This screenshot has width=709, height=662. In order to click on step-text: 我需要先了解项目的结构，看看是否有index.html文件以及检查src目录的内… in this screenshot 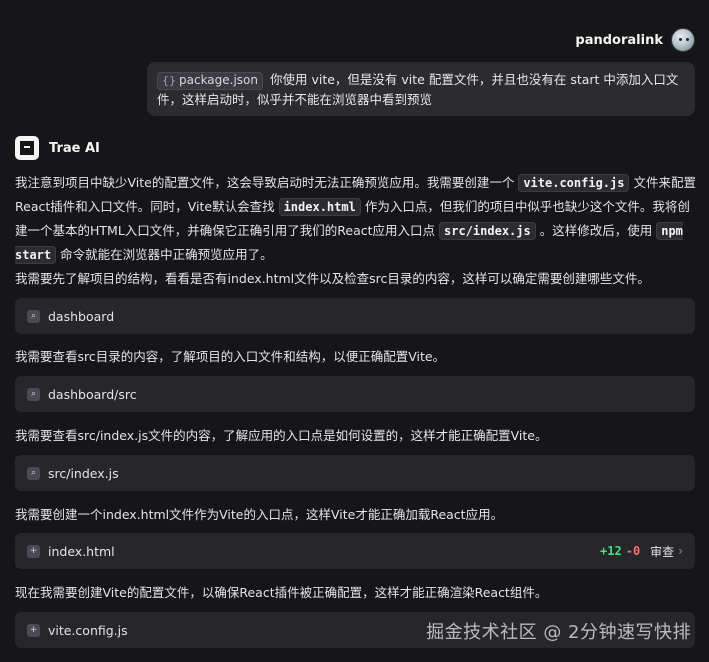, I will do `click(332, 278)`.